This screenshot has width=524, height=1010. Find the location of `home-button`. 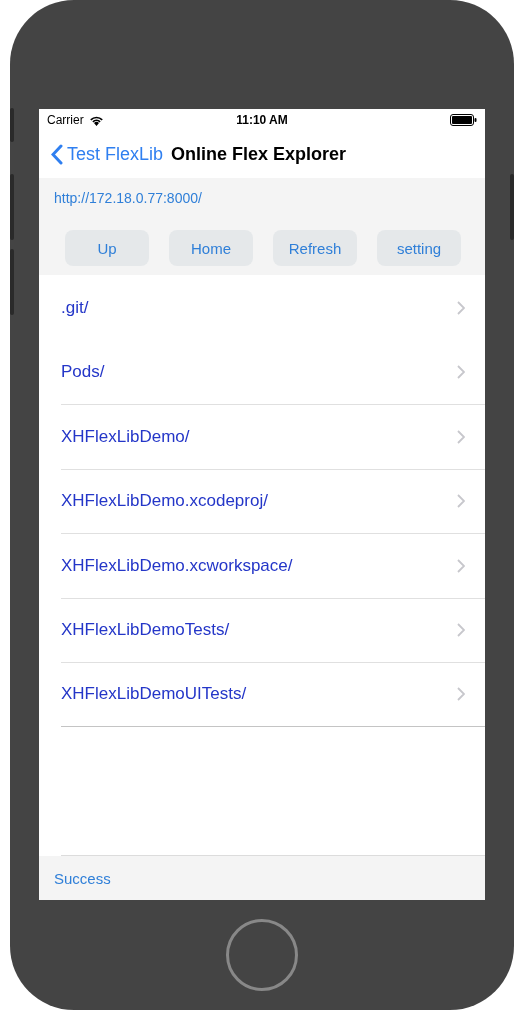

home-button is located at coordinates (262, 955).